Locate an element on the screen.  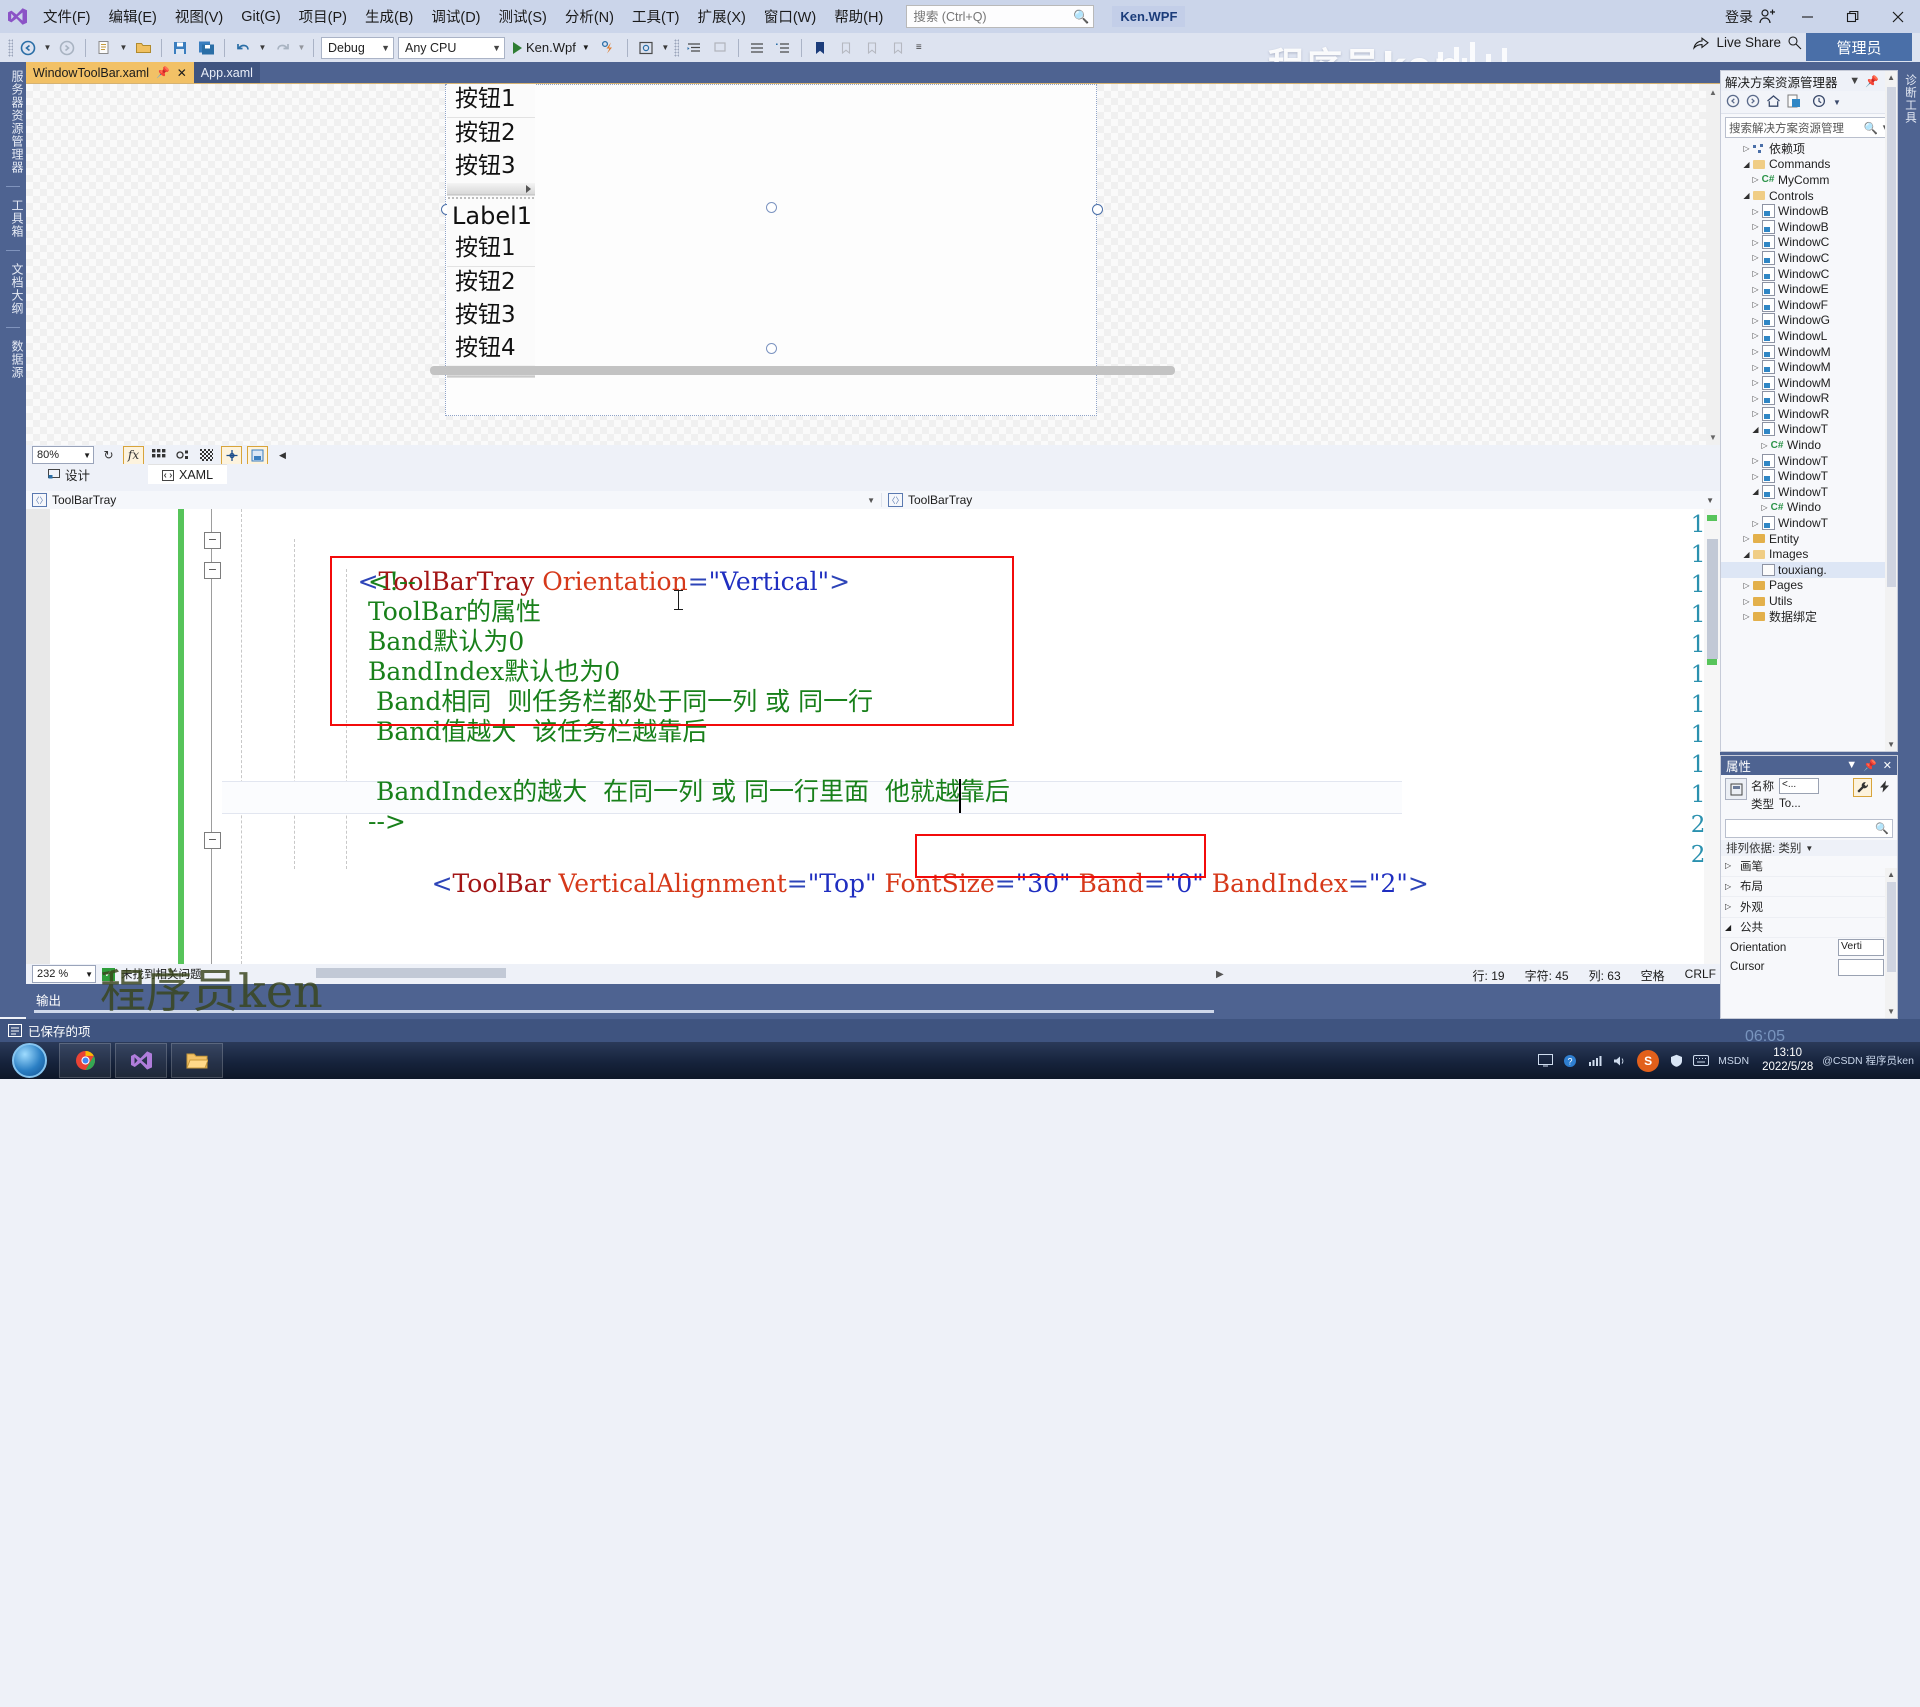
new-file-icon is located at coordinates (104, 48).